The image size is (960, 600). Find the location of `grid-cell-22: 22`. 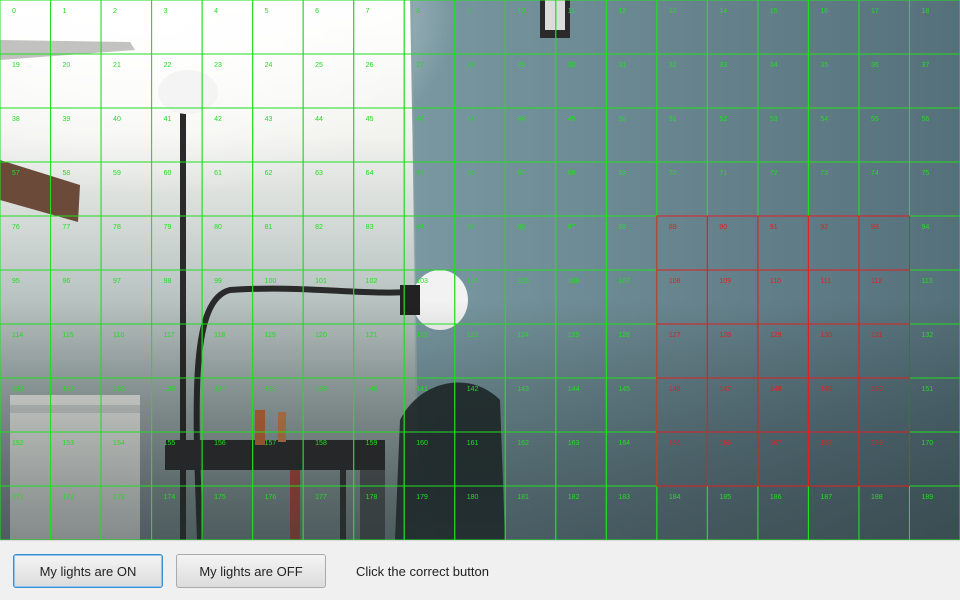

grid-cell-22: 22 is located at coordinates (177, 81).